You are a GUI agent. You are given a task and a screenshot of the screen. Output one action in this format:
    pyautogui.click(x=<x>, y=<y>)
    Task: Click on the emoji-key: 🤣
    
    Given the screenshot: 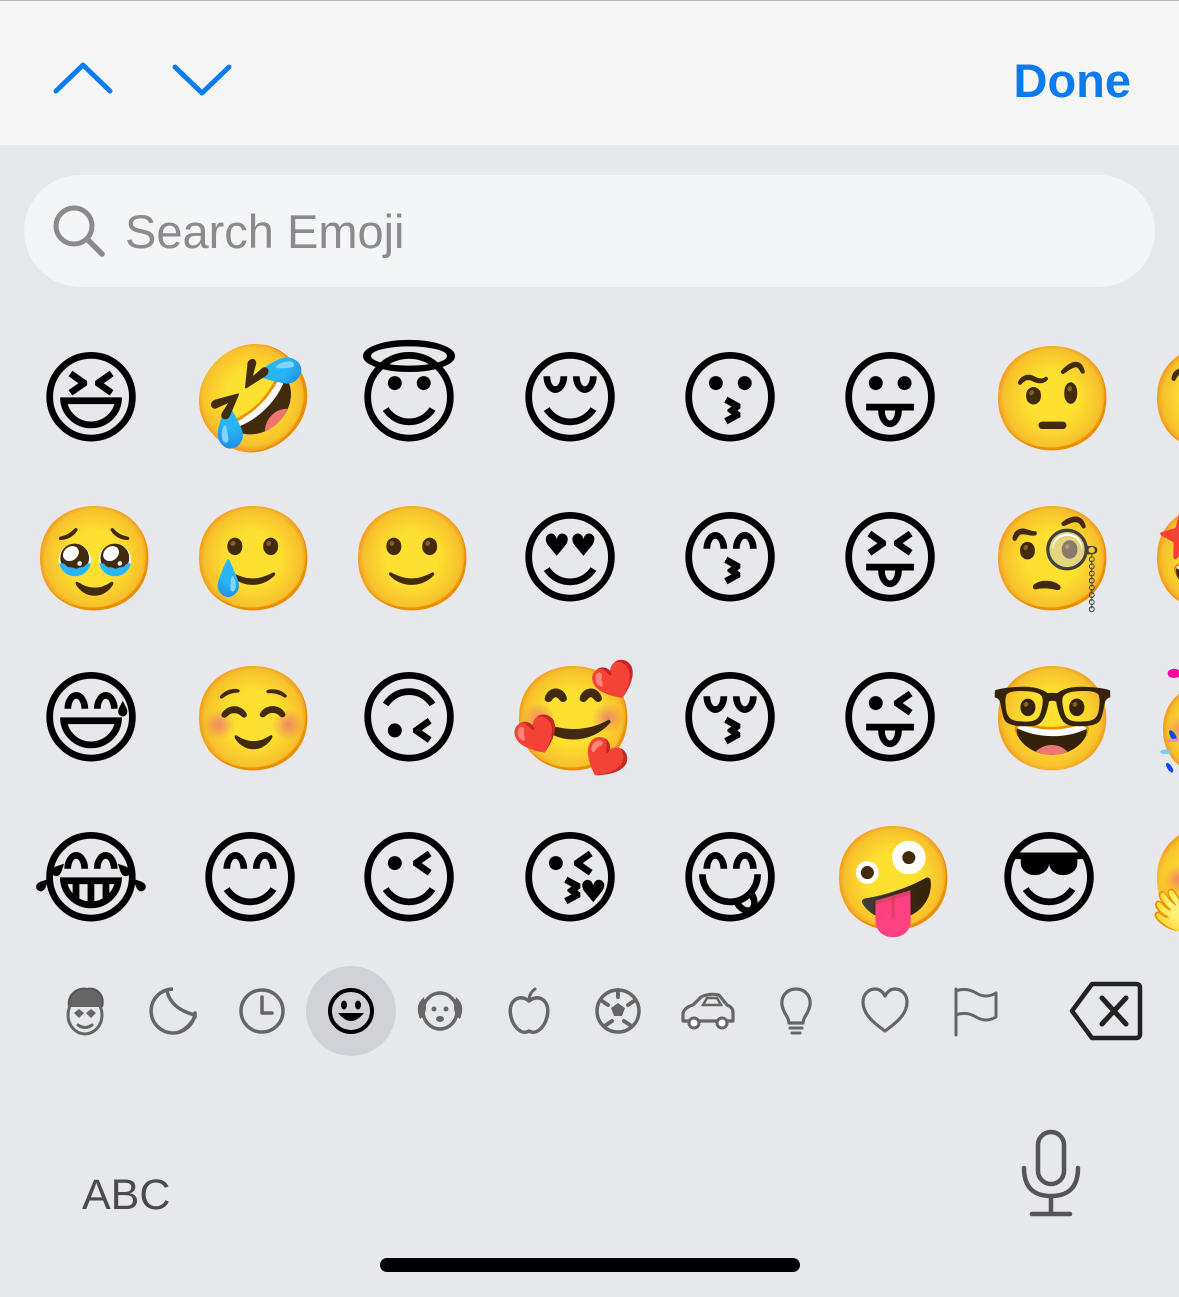 What is the action you would take?
    pyautogui.click(x=253, y=400)
    